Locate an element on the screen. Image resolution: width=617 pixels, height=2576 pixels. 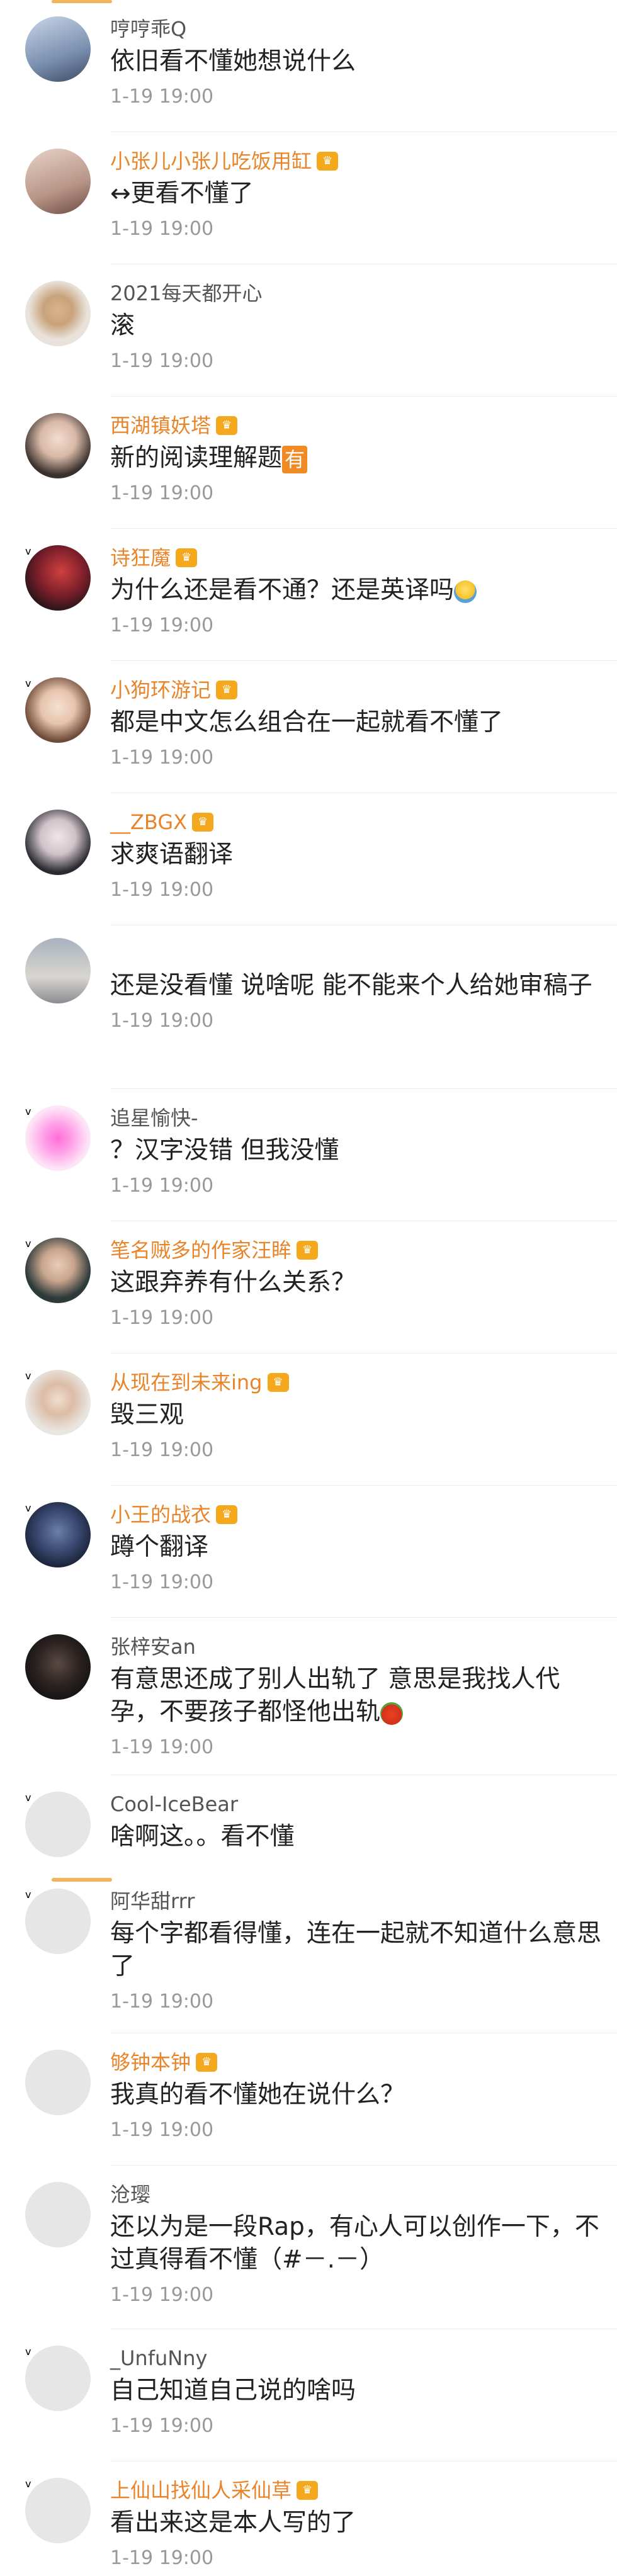
username: 追星愉快- is located at coordinates (357, 1118).